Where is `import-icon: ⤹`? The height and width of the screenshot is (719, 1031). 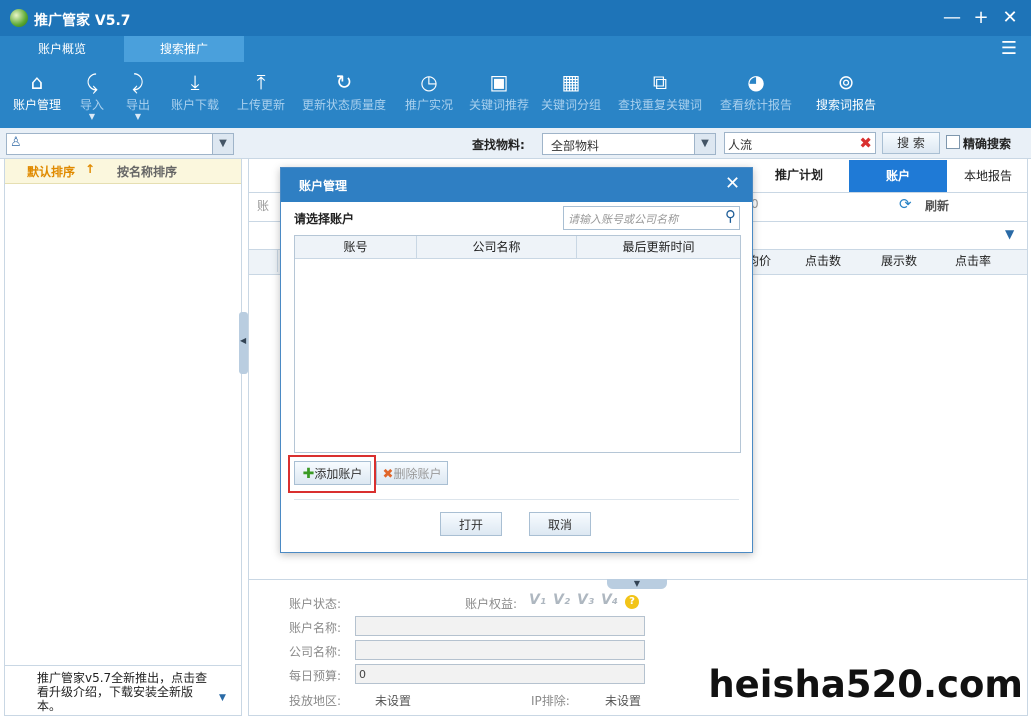
import-icon: ⤹ is located at coordinates (92, 82).